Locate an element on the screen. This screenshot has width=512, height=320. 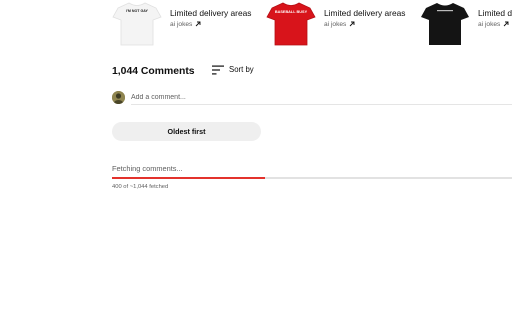
add-comment-input is located at coordinates (321, 98).